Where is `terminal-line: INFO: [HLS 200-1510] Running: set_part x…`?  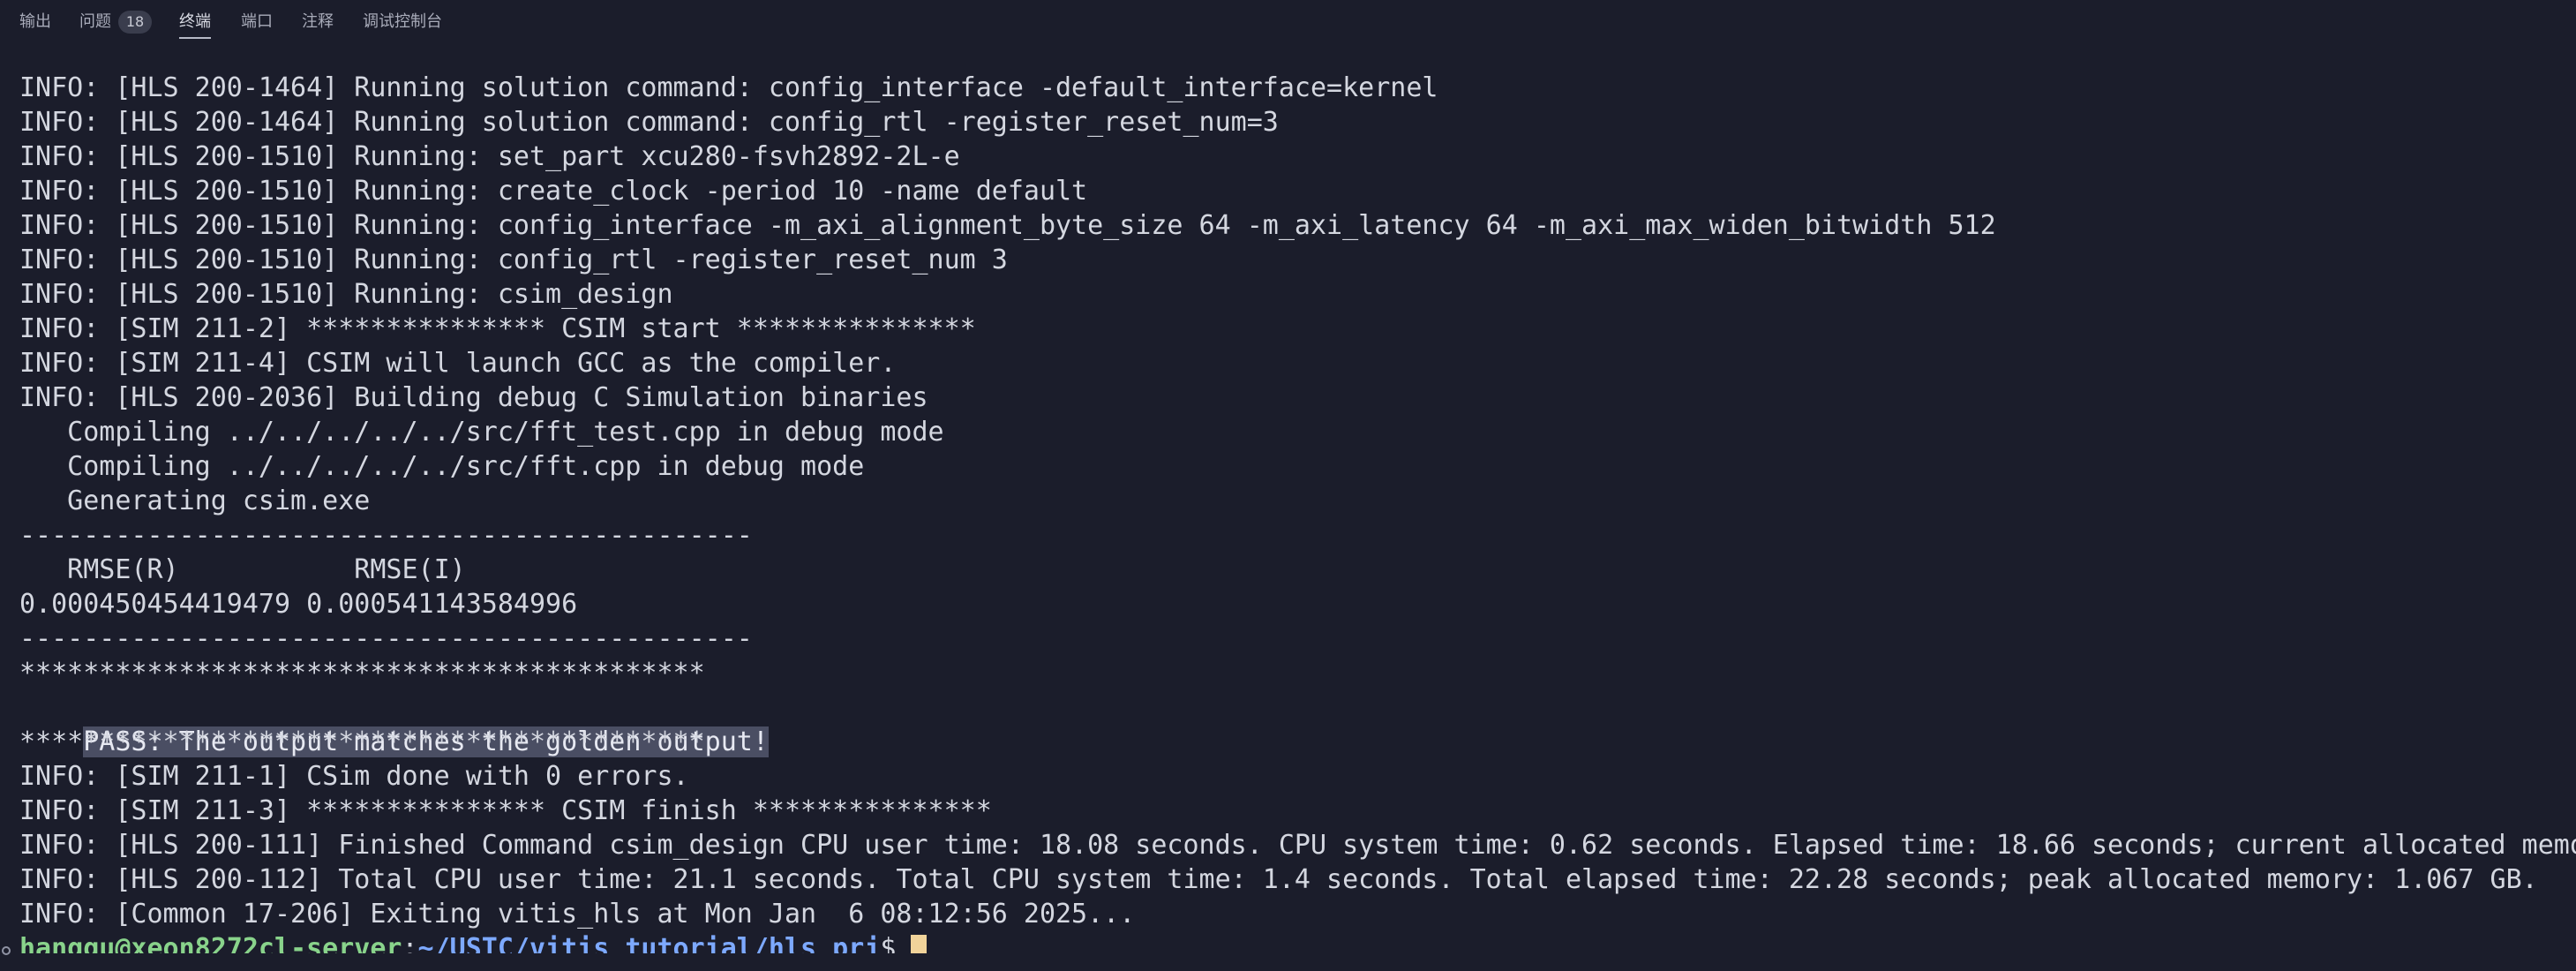 terminal-line: INFO: [HLS 200-1510] Running: set_part x… is located at coordinates (489, 156).